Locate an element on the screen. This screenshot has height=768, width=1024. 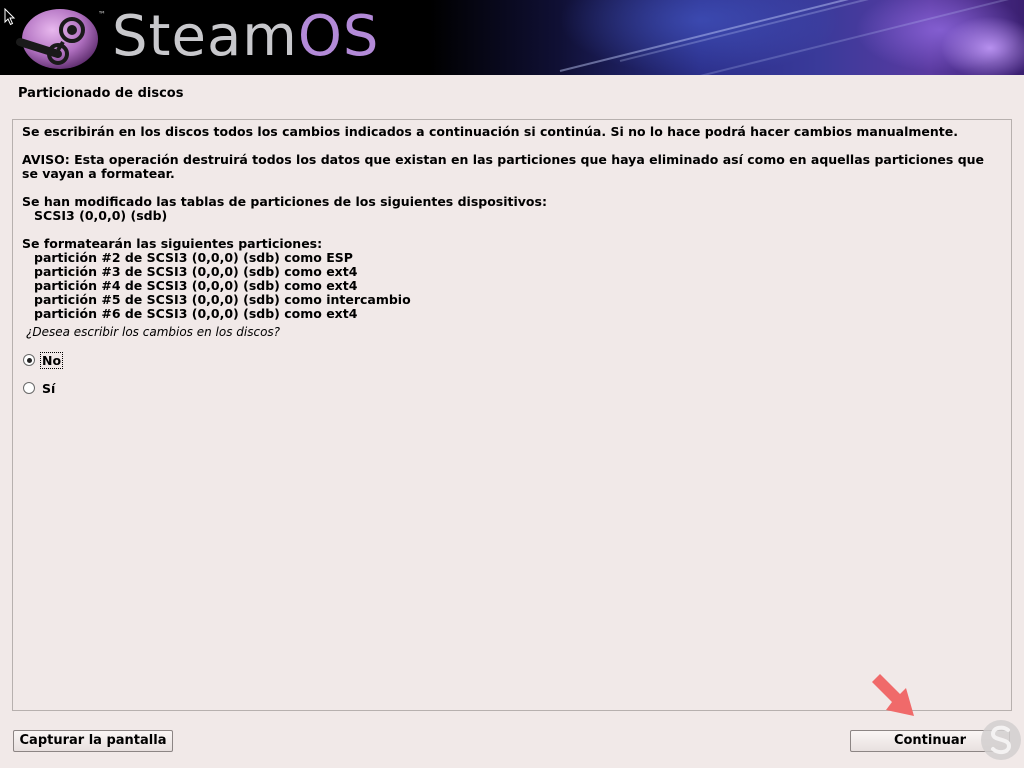
mouse-cursor-icon is located at coordinates (10, 17).